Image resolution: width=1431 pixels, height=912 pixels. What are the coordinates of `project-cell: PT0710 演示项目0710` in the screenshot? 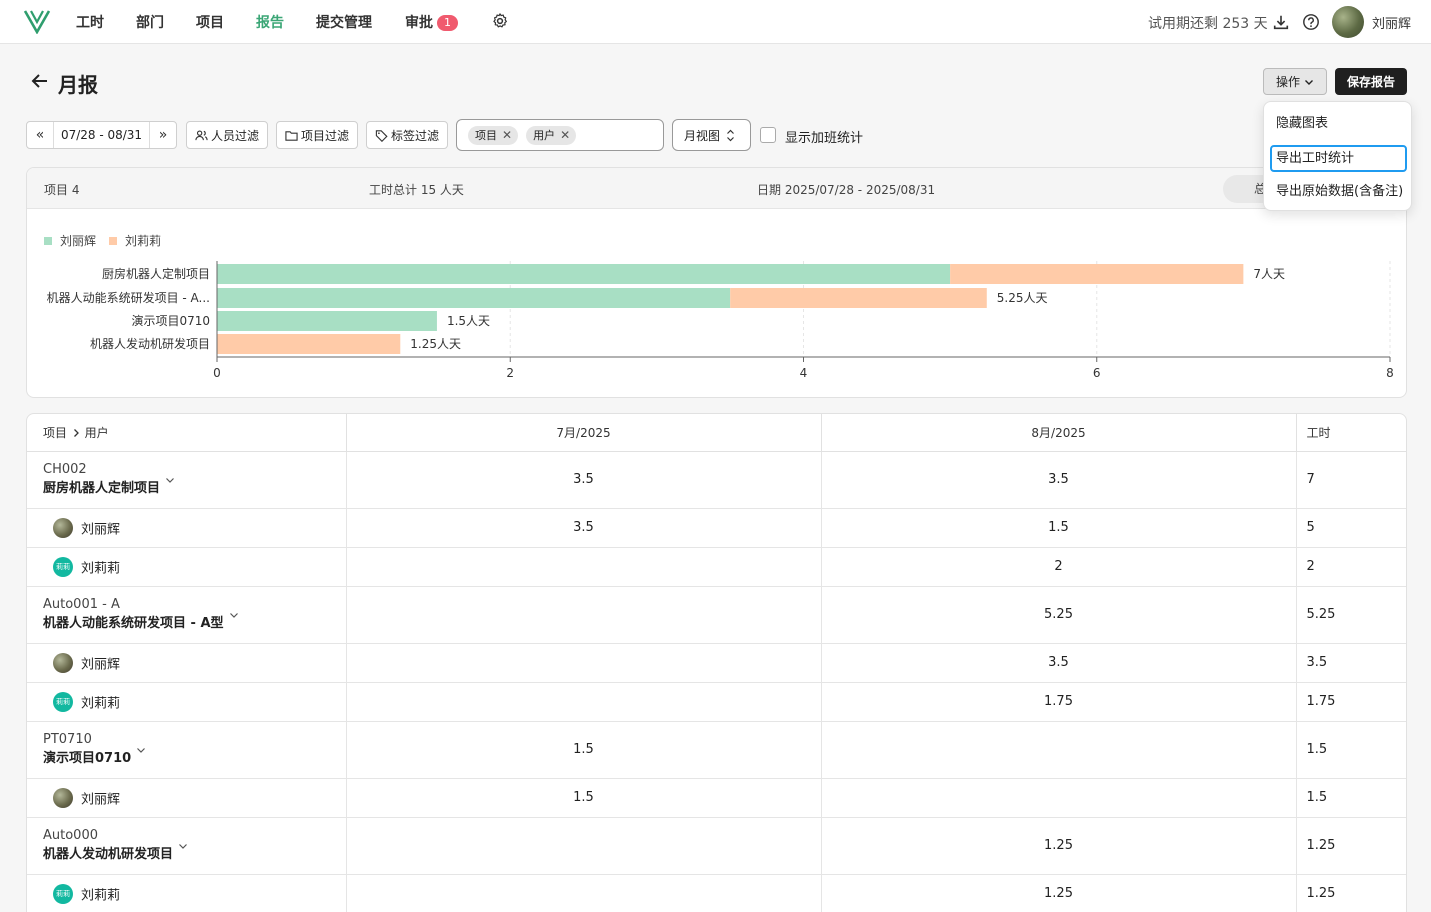 It's located at (187, 750).